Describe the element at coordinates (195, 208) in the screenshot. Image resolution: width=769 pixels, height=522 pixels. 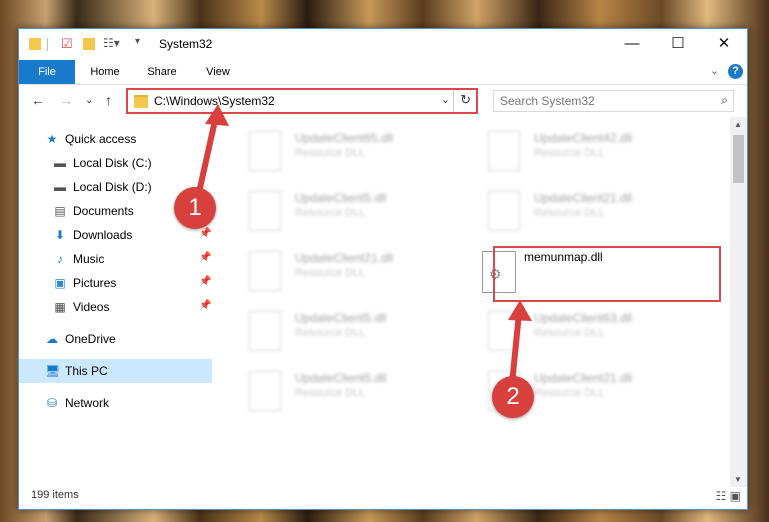
I see `step-1-badge: 1` at that location.